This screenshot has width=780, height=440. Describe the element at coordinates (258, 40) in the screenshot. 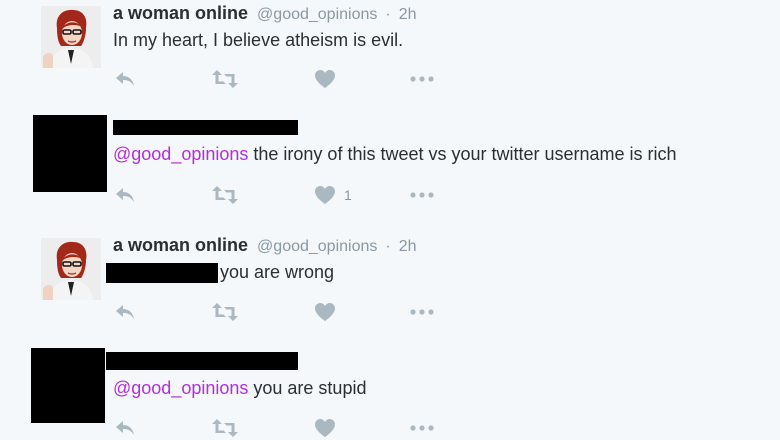

I see `tweet-text: In my heart, I believe atheism is evil.` at that location.